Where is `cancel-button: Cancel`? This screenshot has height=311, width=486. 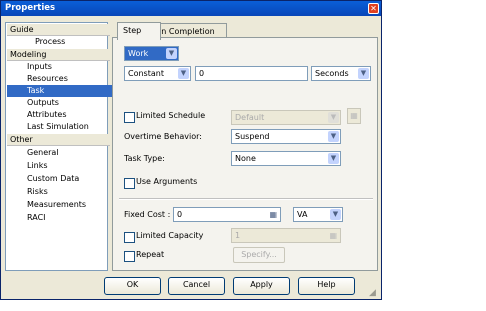 cancel-button: Cancel is located at coordinates (196, 286).